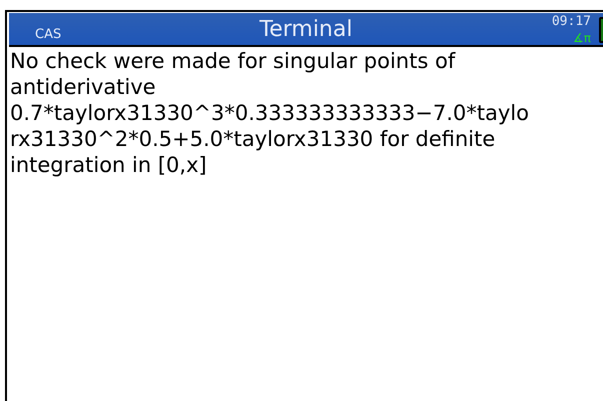 The width and height of the screenshot is (603, 401). What do you see at coordinates (83, 87) in the screenshot?
I see `output-line: antiderivative` at bounding box center [83, 87].